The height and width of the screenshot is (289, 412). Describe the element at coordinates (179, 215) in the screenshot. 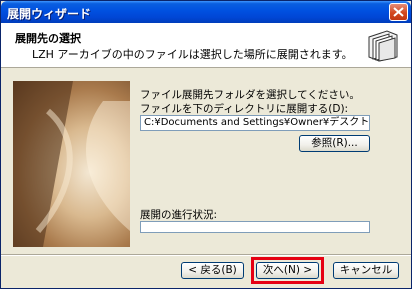

I see `progress-label: 展開の進行状況:` at that location.